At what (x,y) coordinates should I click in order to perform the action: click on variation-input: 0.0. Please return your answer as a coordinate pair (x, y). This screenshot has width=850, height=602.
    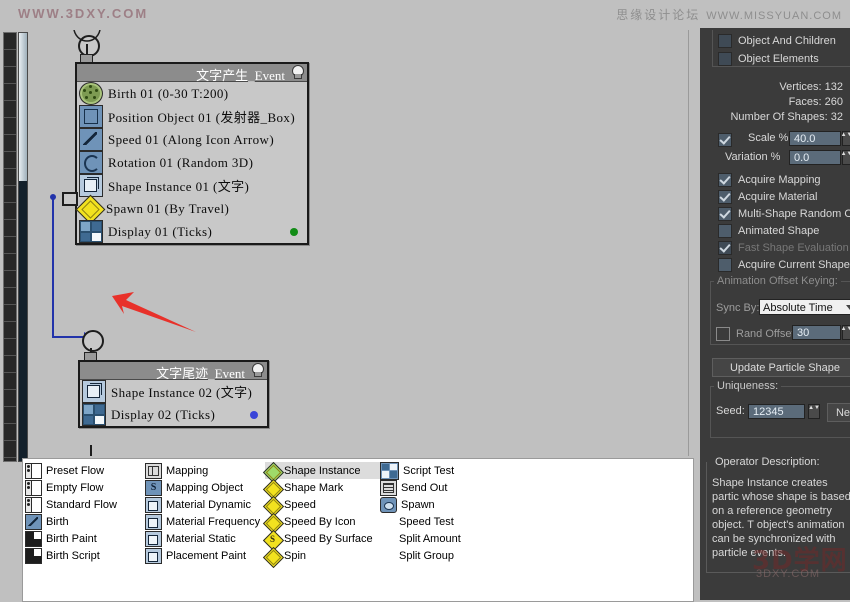
    Looking at the image, I should click on (815, 157).